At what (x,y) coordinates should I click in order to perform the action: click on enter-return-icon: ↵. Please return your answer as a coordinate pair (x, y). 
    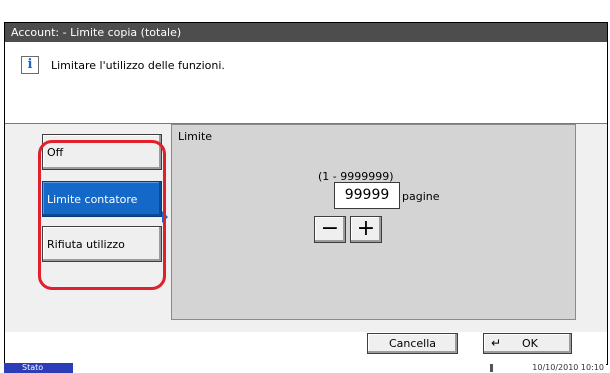
    Looking at the image, I should click on (496, 343).